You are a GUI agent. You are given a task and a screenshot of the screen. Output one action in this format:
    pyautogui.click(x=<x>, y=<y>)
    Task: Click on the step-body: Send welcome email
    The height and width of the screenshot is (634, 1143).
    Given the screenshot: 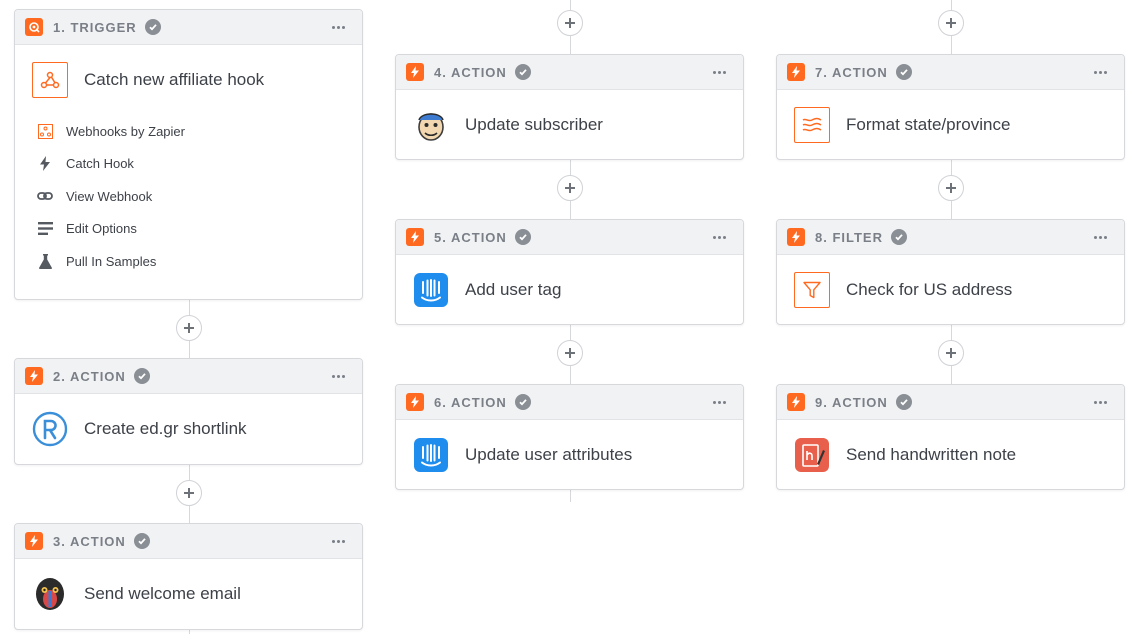 What is the action you would take?
    pyautogui.click(x=188, y=594)
    